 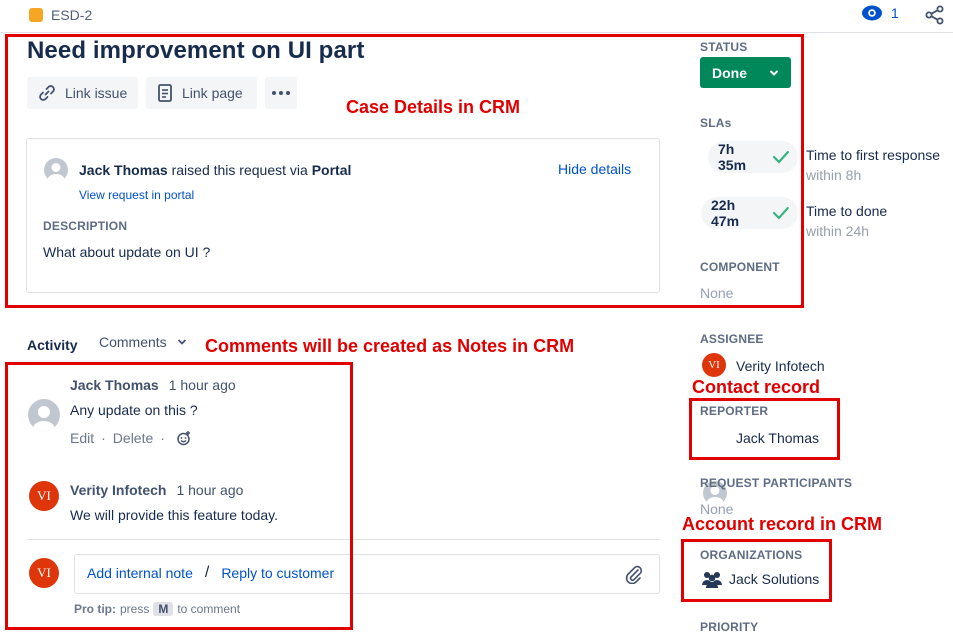 I want to click on account-record-annotation-box, so click(x=756, y=570).